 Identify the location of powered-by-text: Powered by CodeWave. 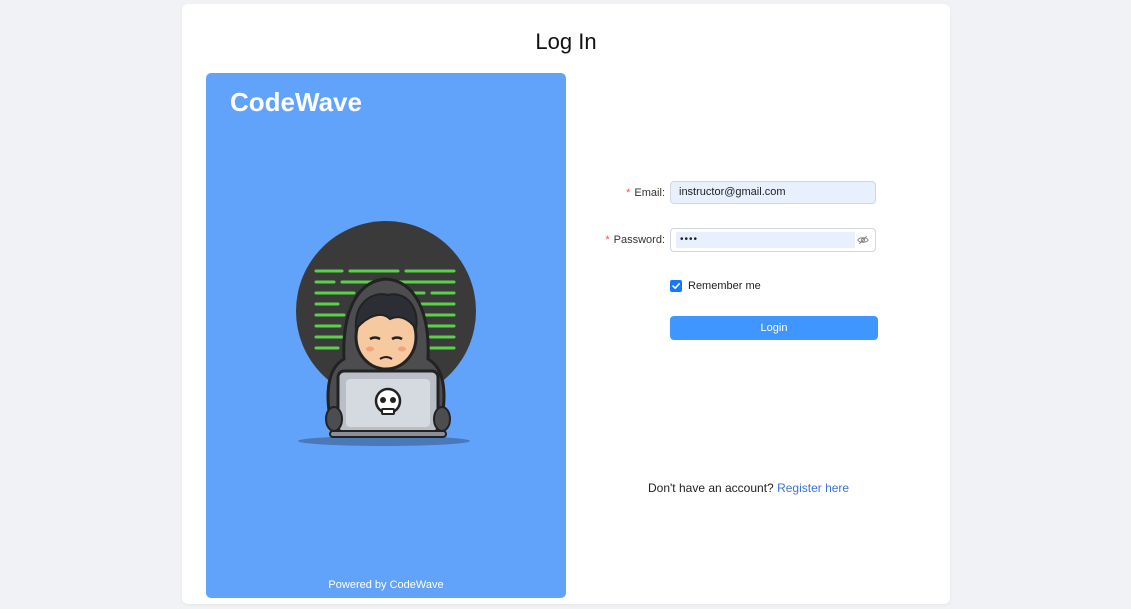
(386, 585).